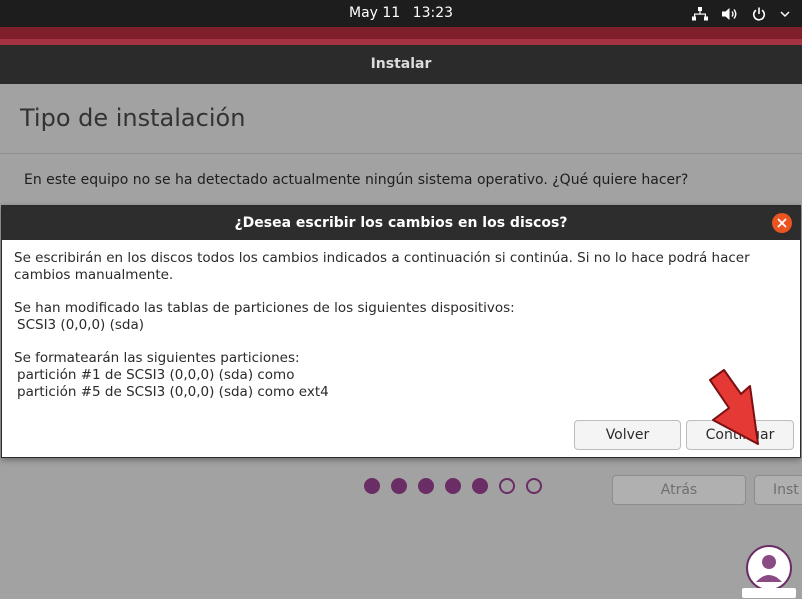 The width and height of the screenshot is (802, 599). Describe the element at coordinates (433, 13) in the screenshot. I see `clock-time: 13:23` at that location.